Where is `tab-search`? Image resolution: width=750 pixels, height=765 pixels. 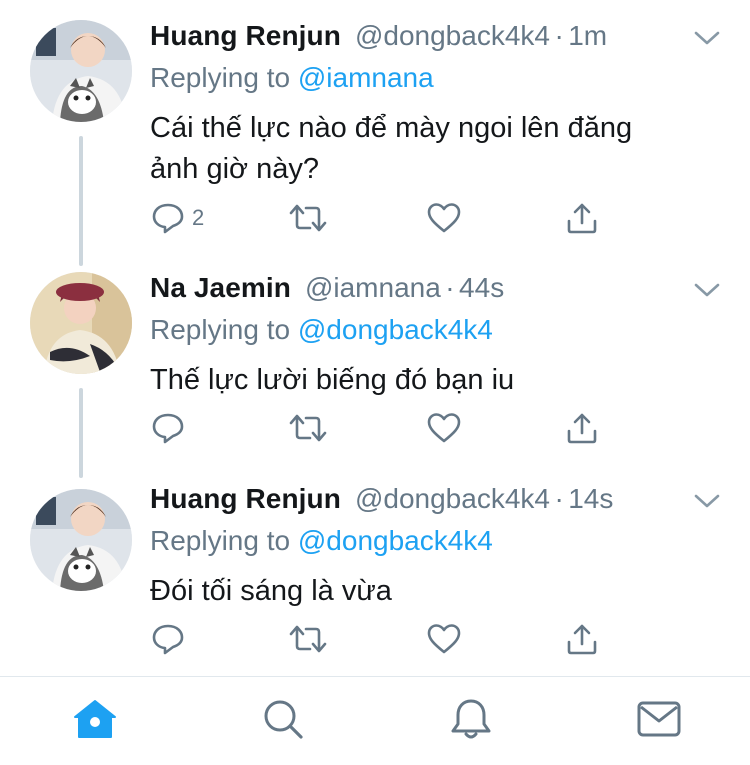
tab-search is located at coordinates (283, 721).